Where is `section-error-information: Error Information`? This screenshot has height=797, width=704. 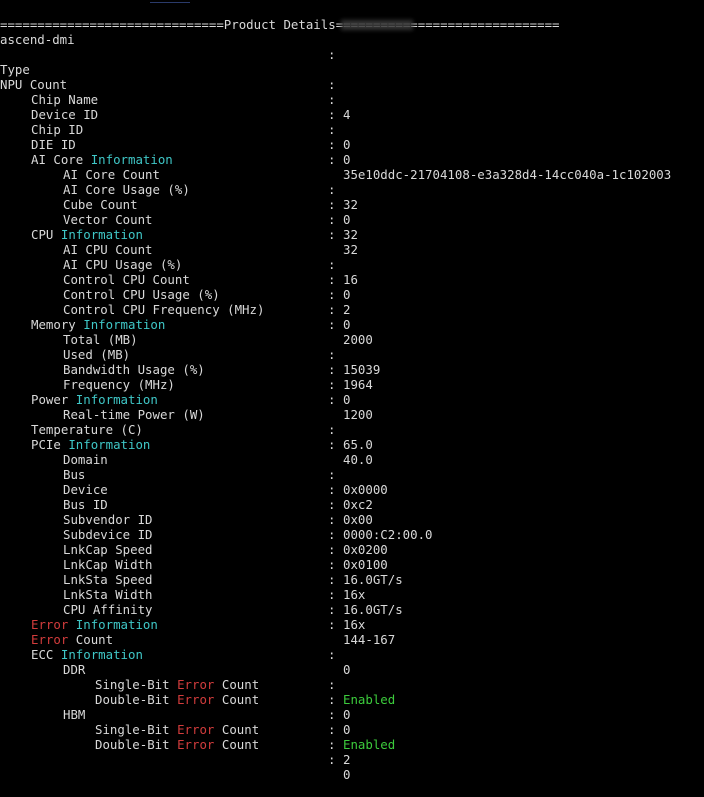
section-error-information: Error Information is located at coordinates (94, 624).